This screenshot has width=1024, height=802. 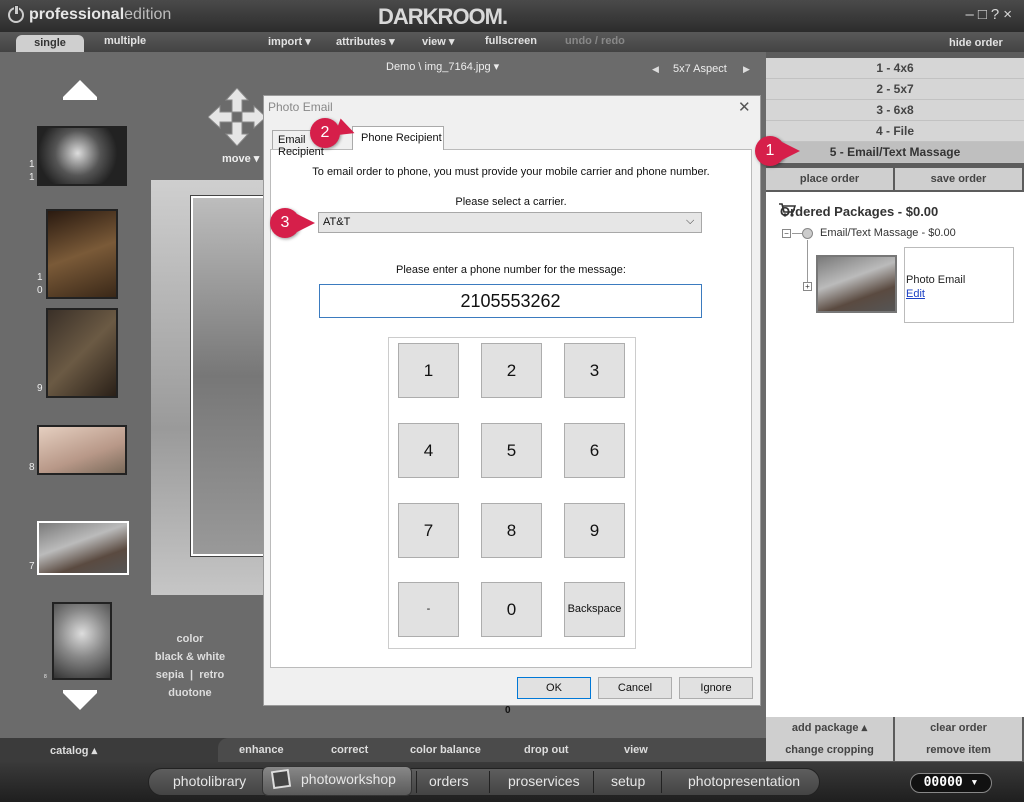 What do you see at coordinates (895, 89) in the screenshot?
I see `package-5x7: 2 - 5x7` at bounding box center [895, 89].